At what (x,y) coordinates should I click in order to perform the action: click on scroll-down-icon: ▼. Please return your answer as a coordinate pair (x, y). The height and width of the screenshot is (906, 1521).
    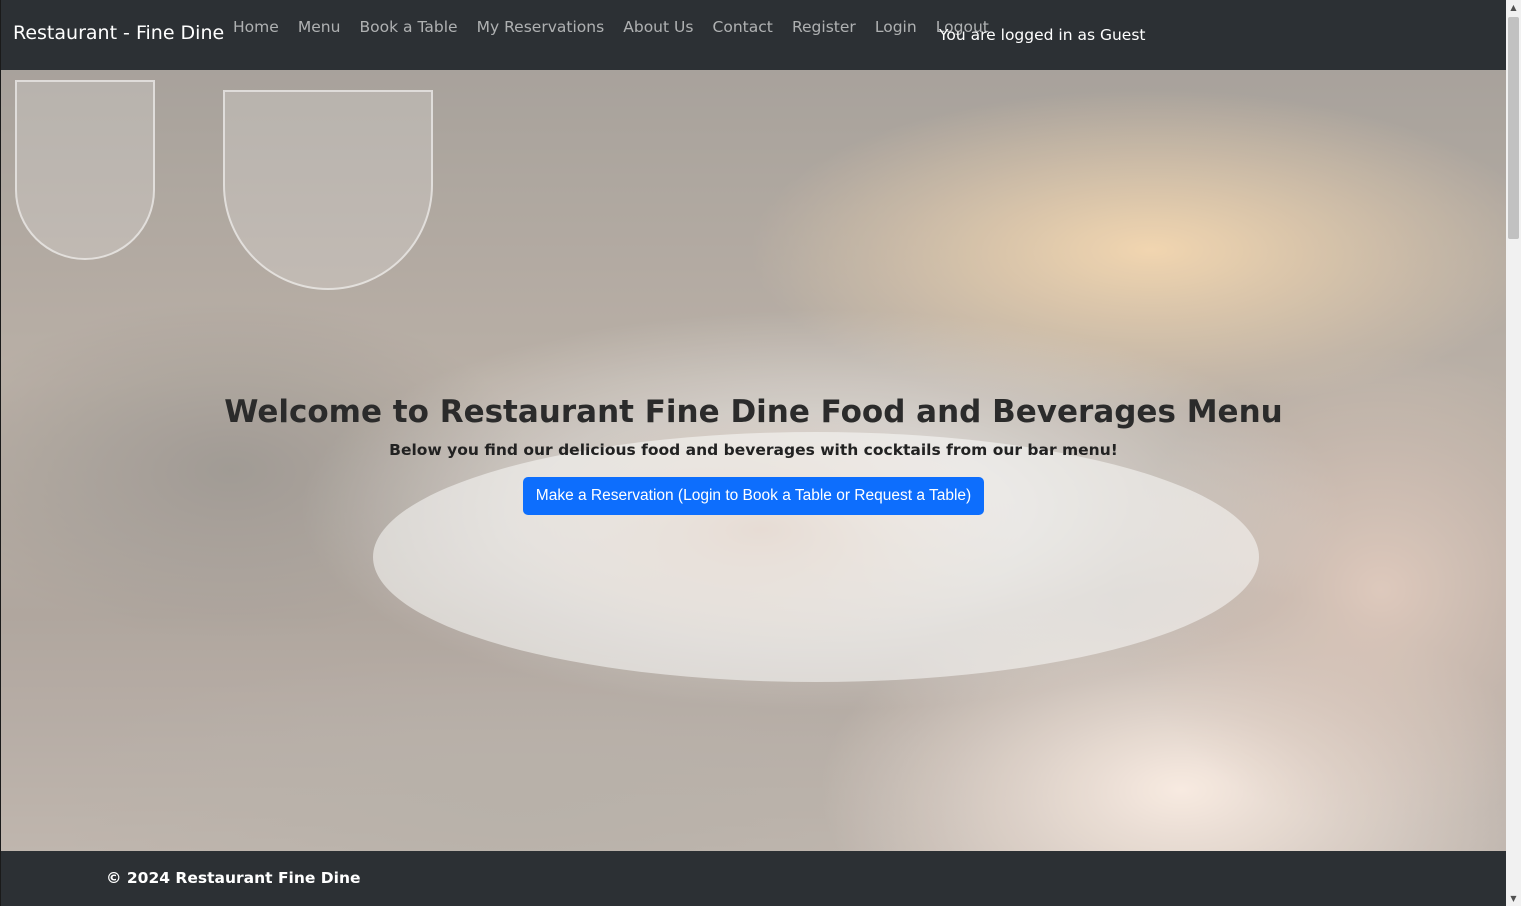
    Looking at the image, I should click on (1513, 898).